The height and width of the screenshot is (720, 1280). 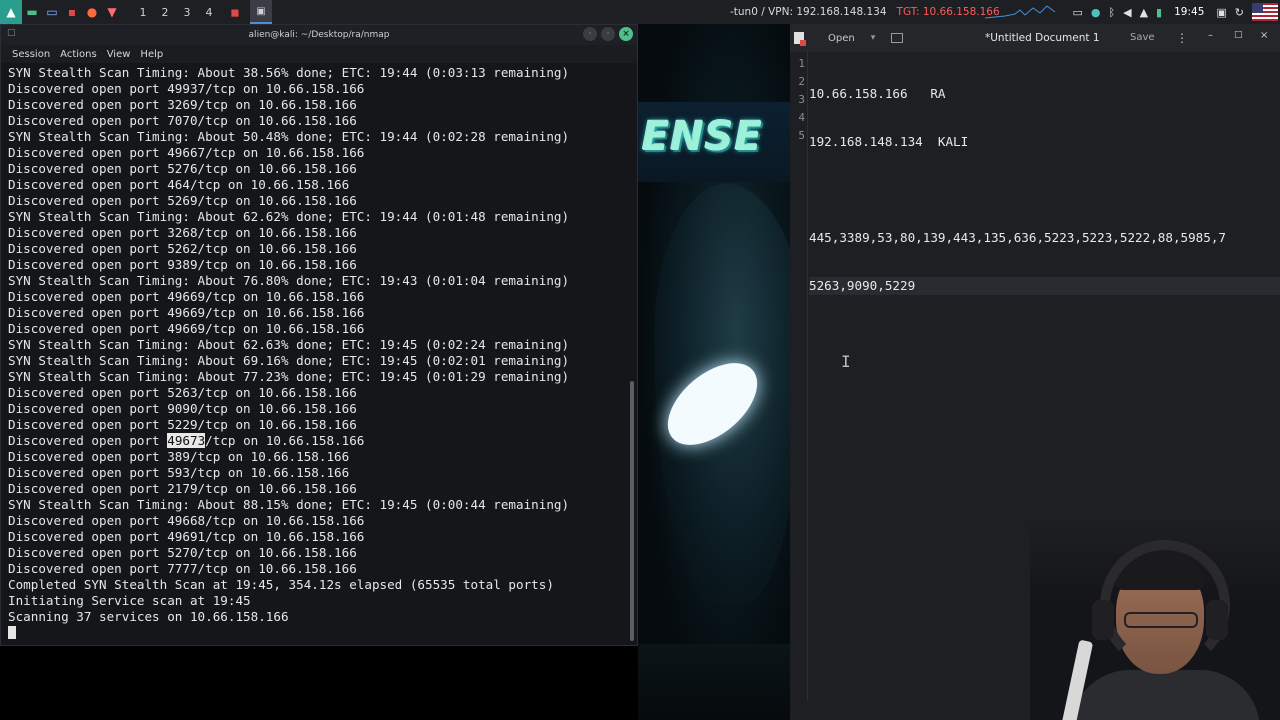 What do you see at coordinates (800, 39) in the screenshot?
I see `editor-app-icon` at bounding box center [800, 39].